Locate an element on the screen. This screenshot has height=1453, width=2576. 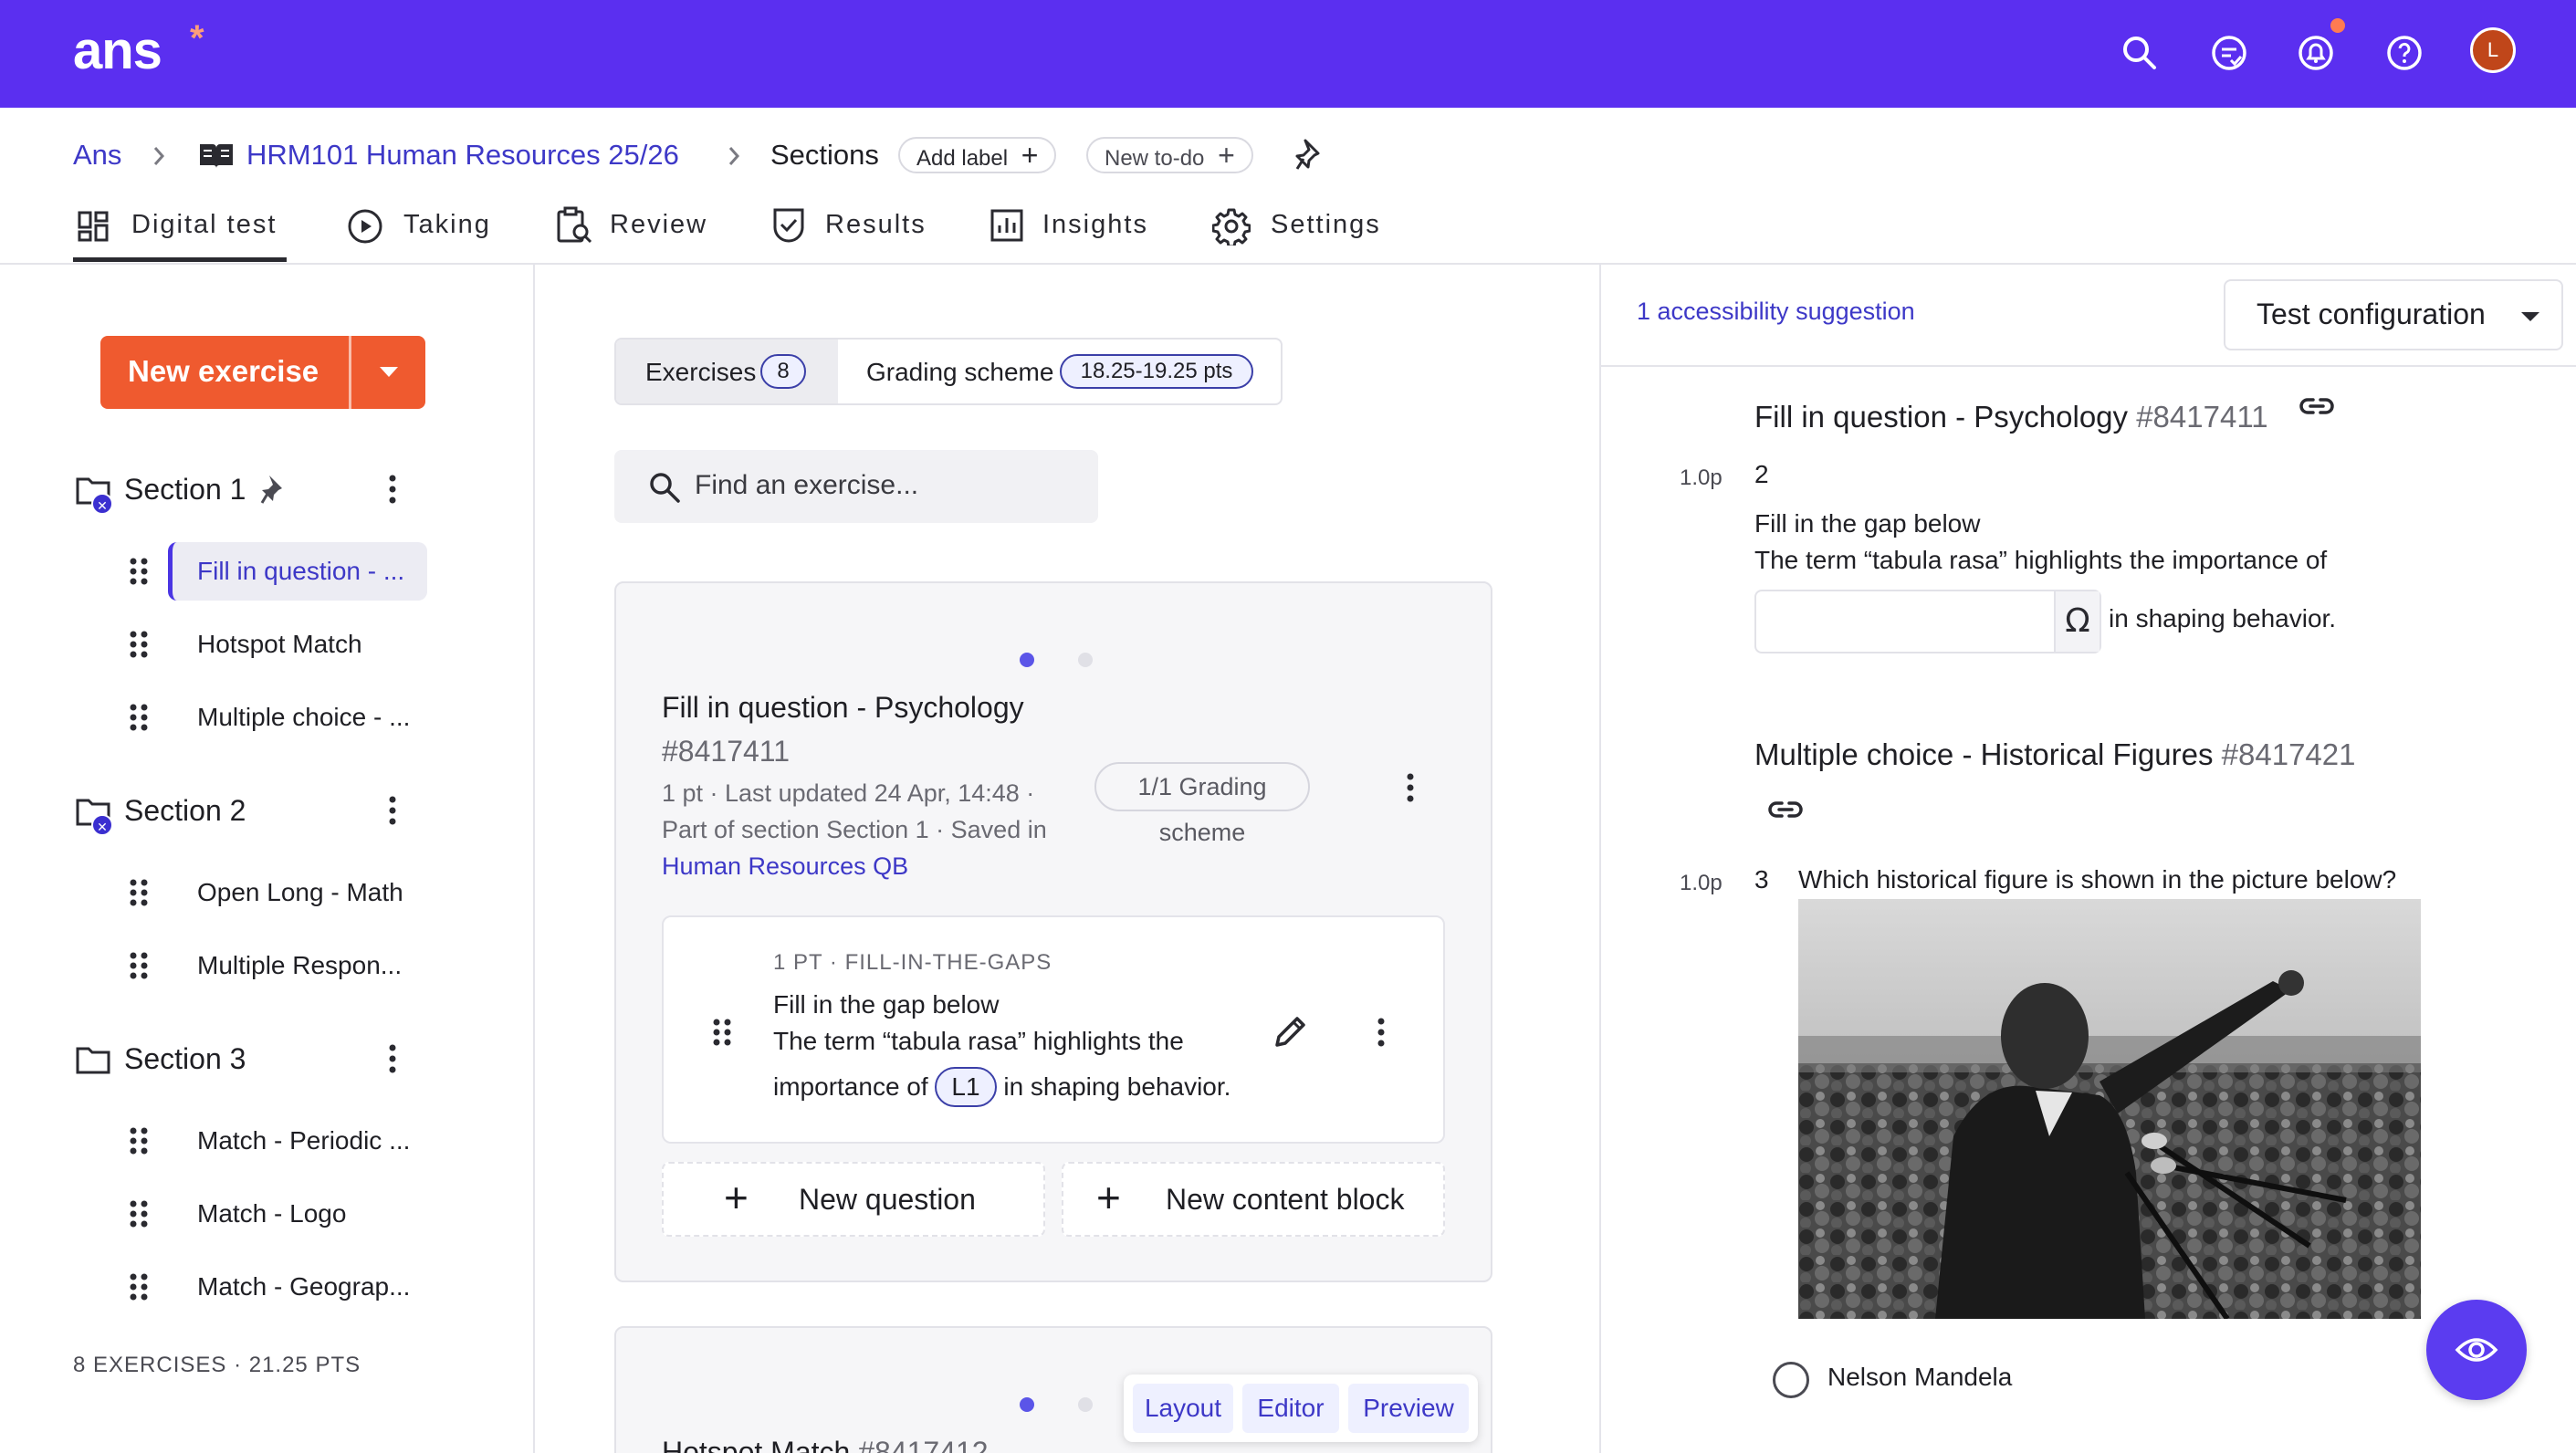
tab-label: Taking is located at coordinates (447, 224).